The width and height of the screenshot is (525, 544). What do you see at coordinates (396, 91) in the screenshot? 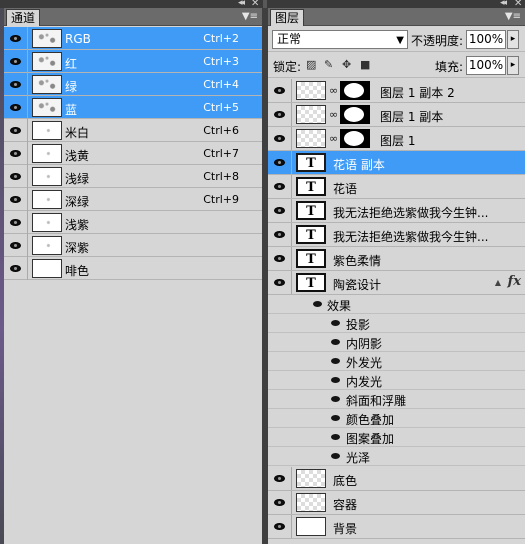
I see `layer-row: ∞ 图层 1 副本 2` at bounding box center [396, 91].